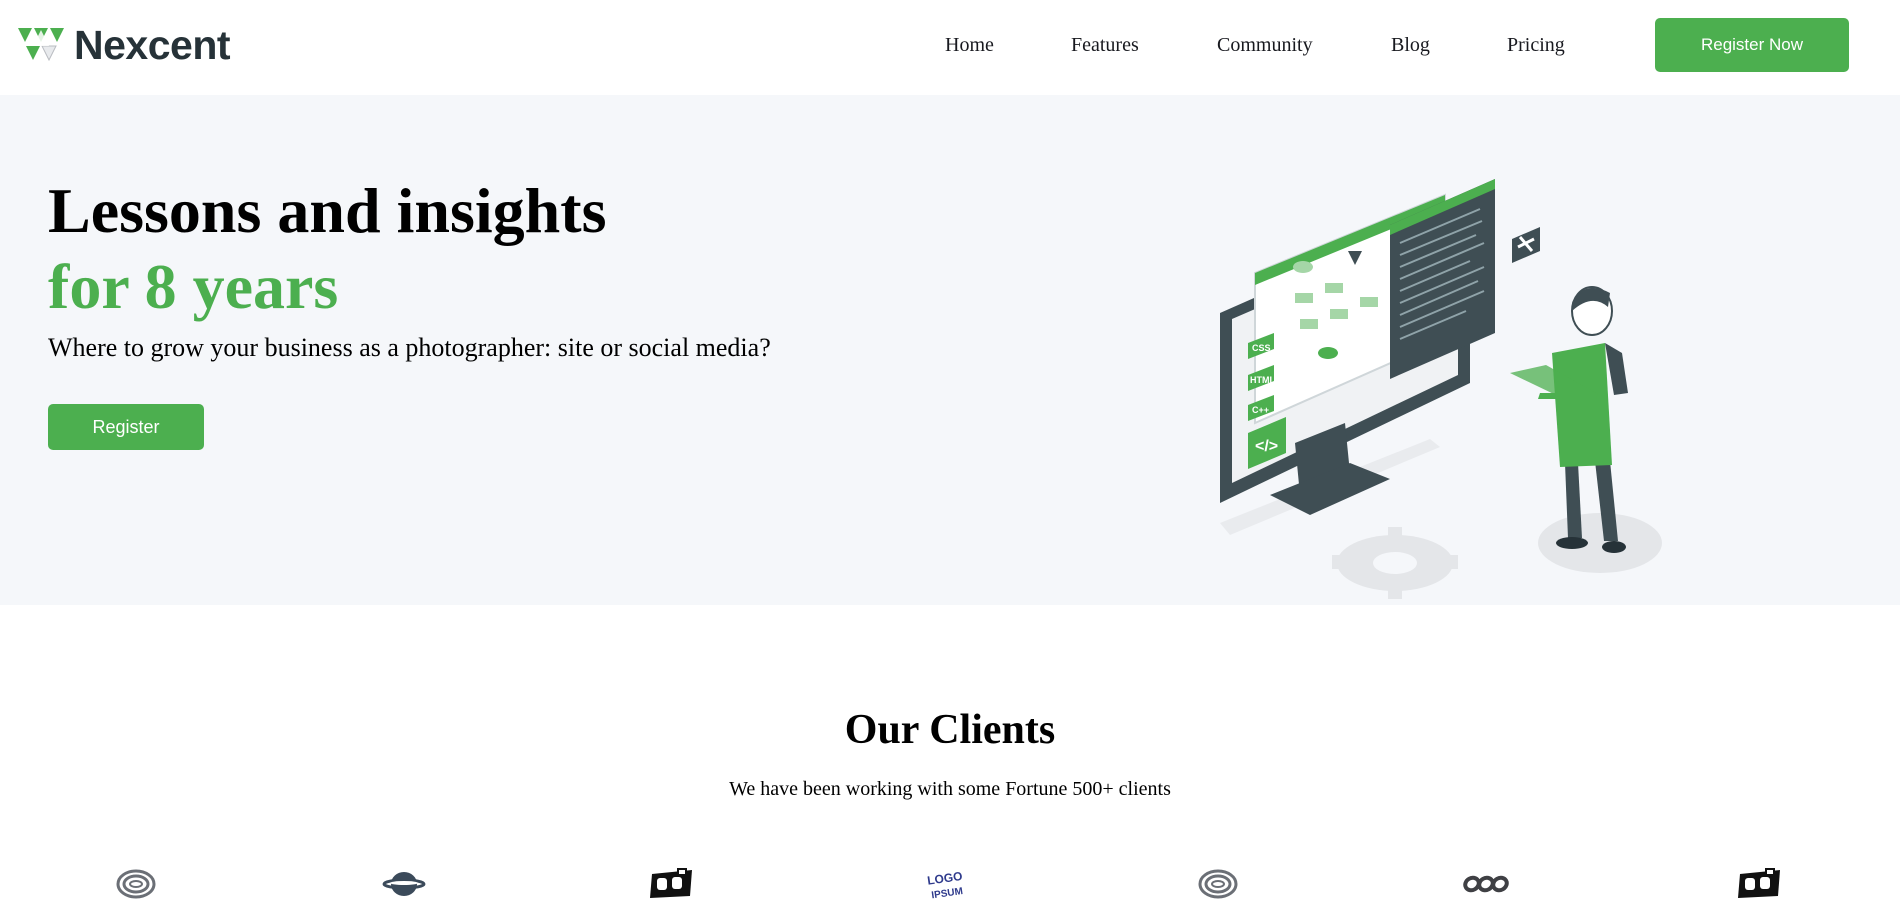 The height and width of the screenshot is (907, 1900). Describe the element at coordinates (950, 730) in the screenshot. I see `clients-title: Our Clients` at that location.